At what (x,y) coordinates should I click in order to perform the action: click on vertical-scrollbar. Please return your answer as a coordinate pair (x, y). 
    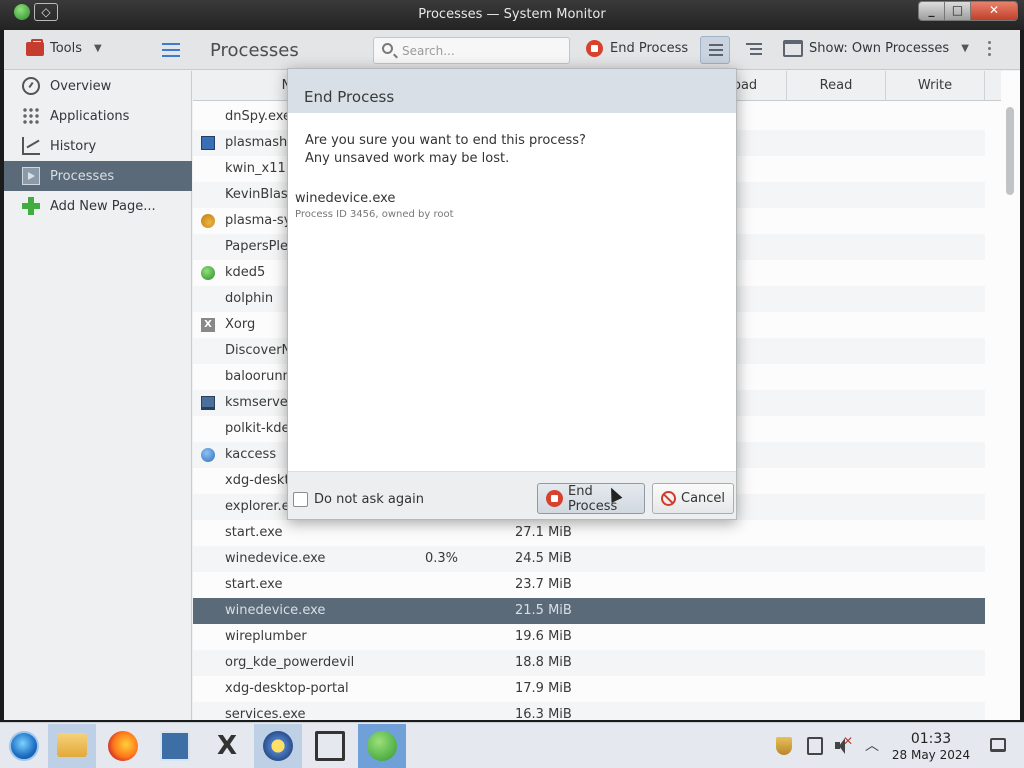
    Looking at the image, I should click on (1010, 410).